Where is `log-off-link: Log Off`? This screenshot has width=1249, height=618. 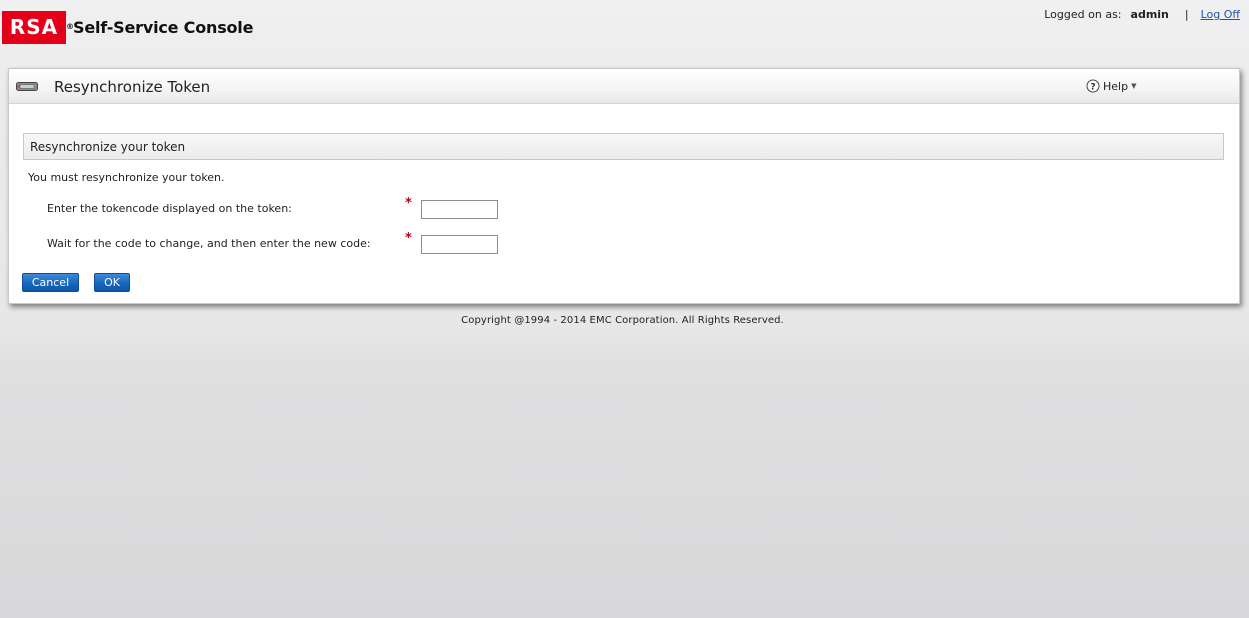
log-off-link: Log Off is located at coordinates (1220, 14).